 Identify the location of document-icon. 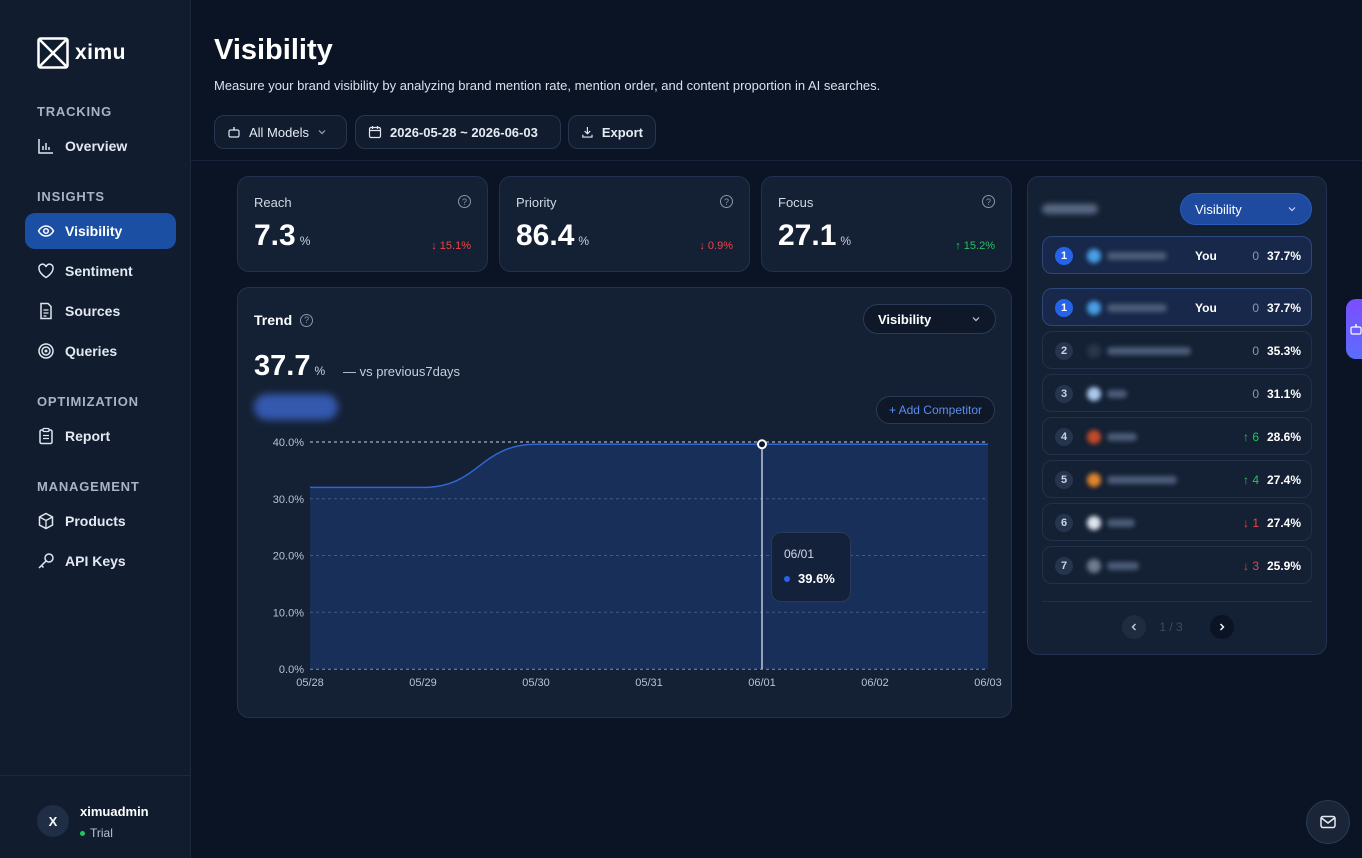
(46, 311).